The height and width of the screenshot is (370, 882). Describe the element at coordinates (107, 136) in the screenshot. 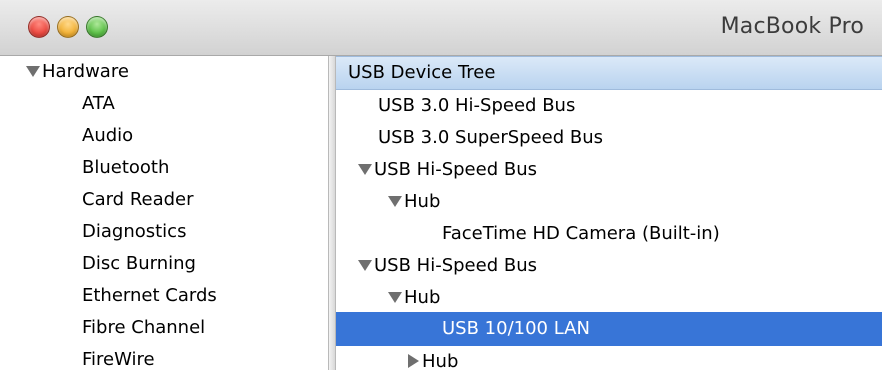

I see `sidebar-item-audio: Audio` at that location.